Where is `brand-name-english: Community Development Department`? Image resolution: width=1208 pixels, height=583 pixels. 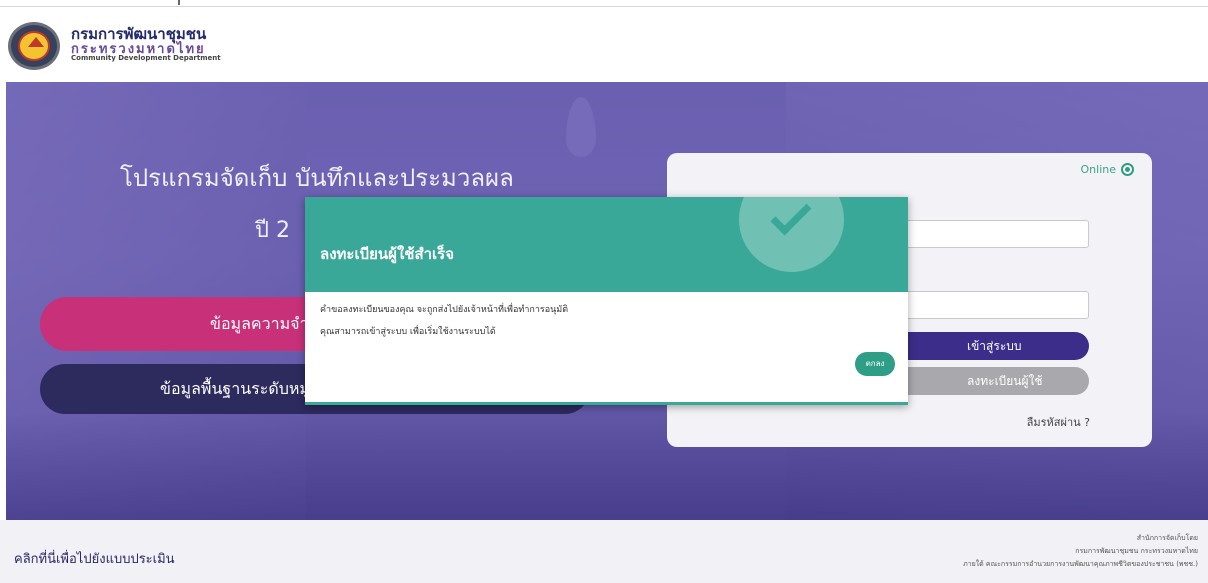
brand-name-english: Community Development Department is located at coordinates (146, 58).